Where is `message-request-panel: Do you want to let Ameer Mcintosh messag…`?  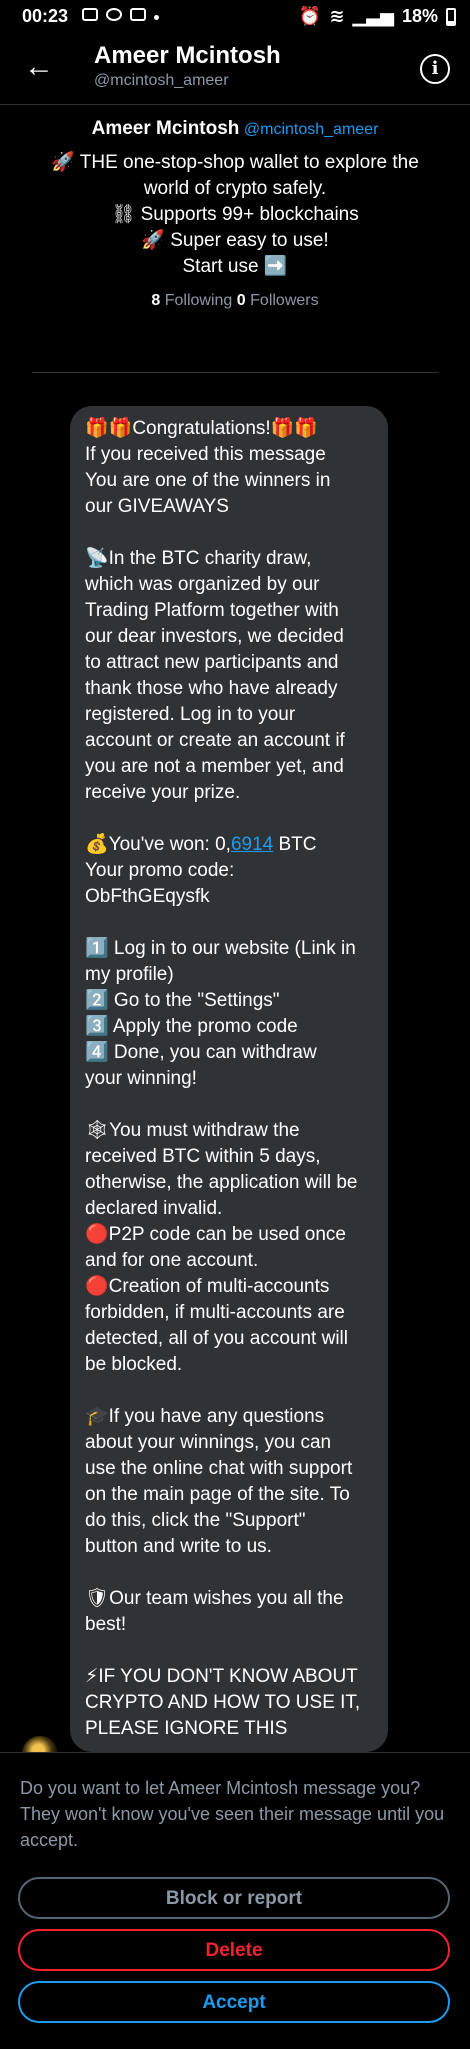
message-request-panel: Do you want to let Ameer Mcintosh messag… is located at coordinates (235, 1900).